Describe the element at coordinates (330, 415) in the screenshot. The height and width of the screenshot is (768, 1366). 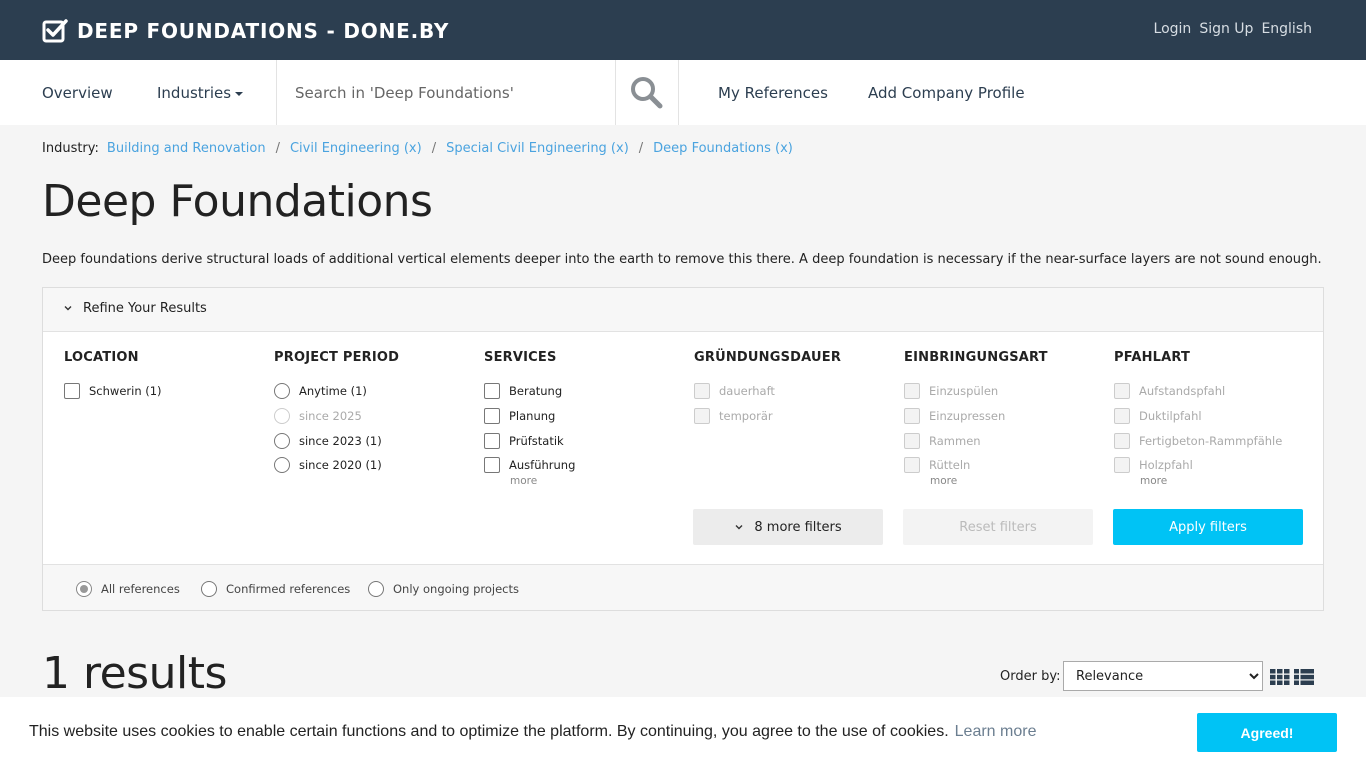
I see `option-label: since 2025` at that location.